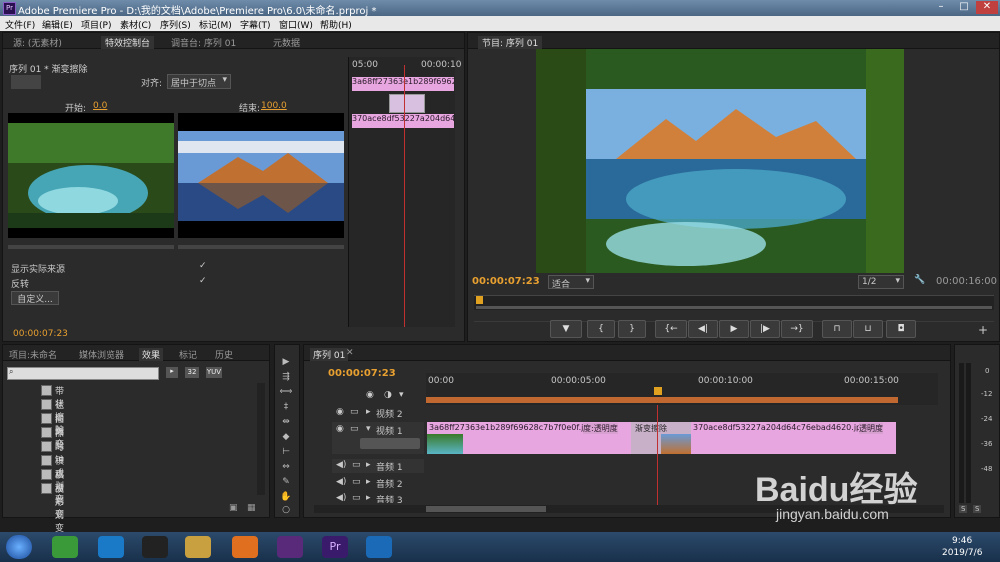 The width and height of the screenshot is (1000, 562). I want to click on step-back-button: ◀|, so click(703, 329).